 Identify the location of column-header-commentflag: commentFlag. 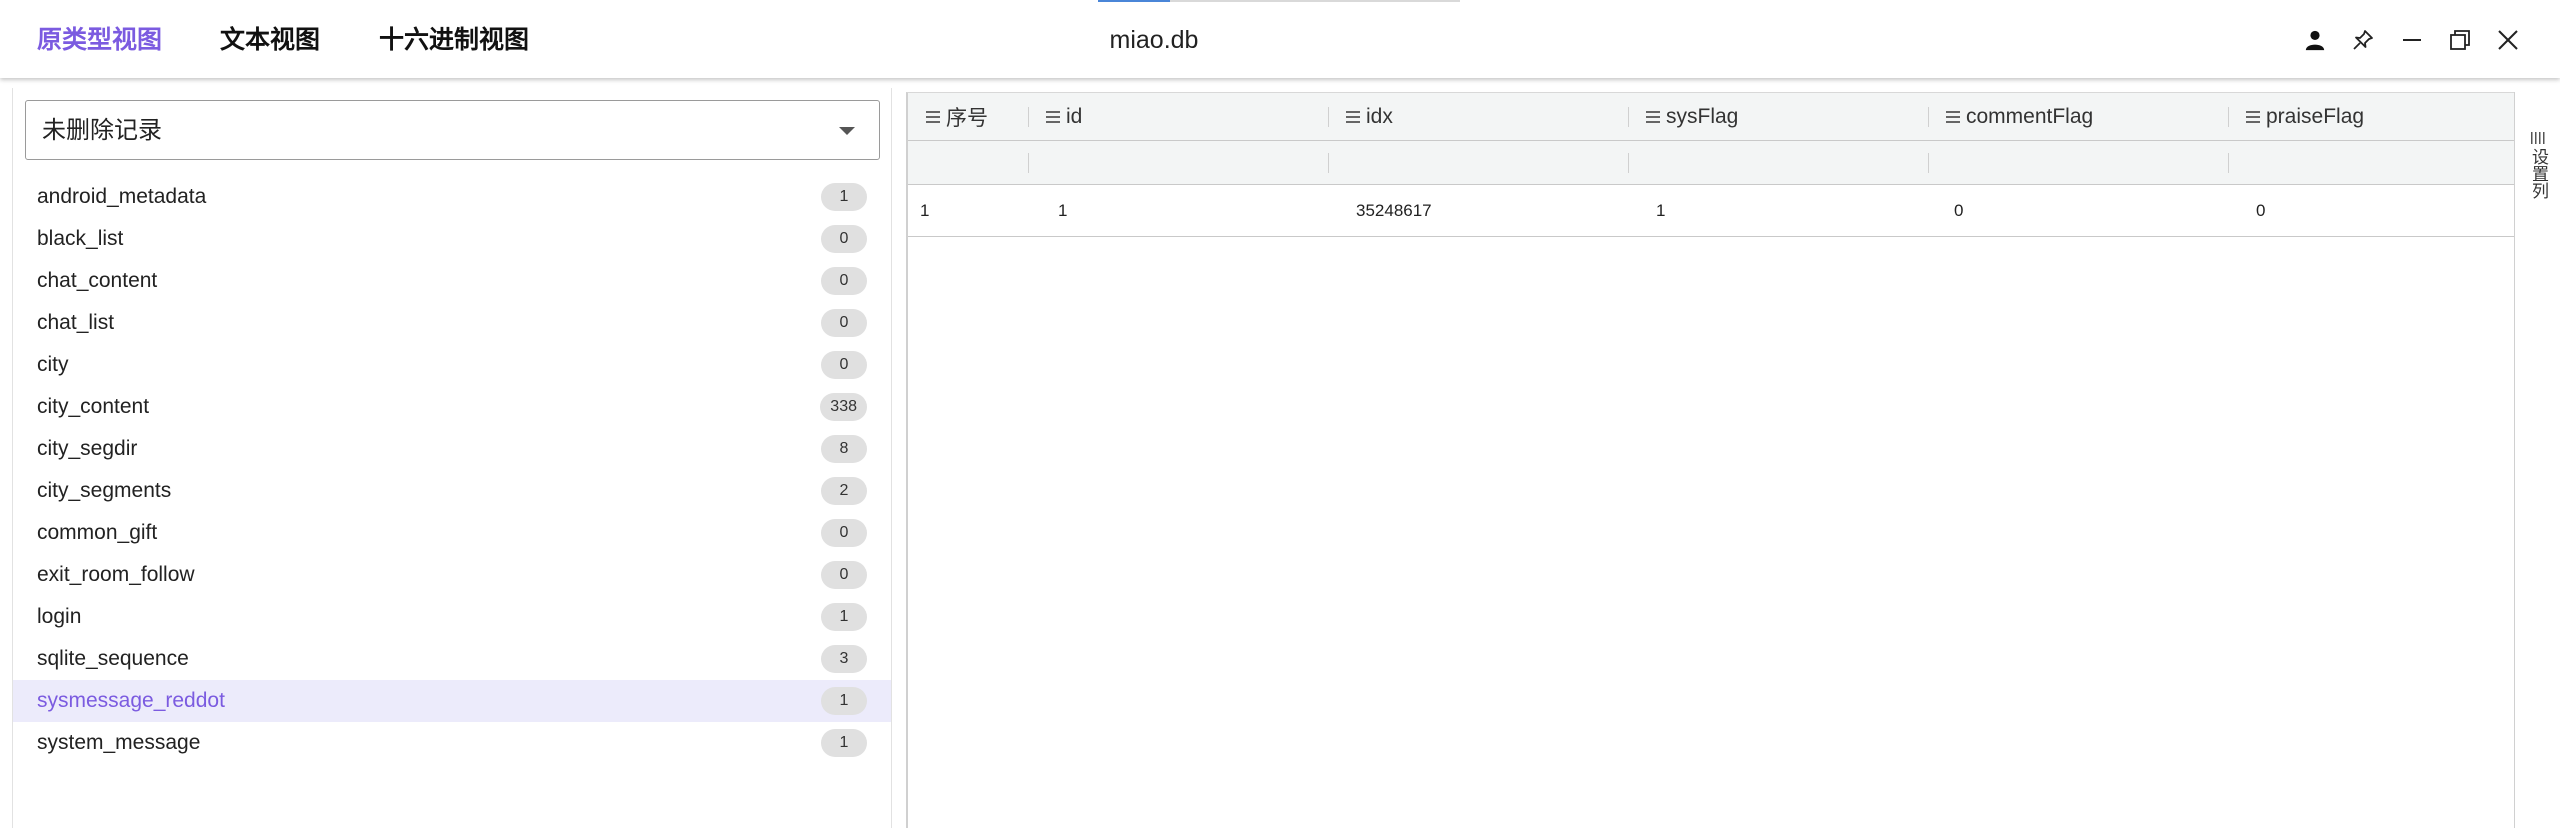
(2078, 117).